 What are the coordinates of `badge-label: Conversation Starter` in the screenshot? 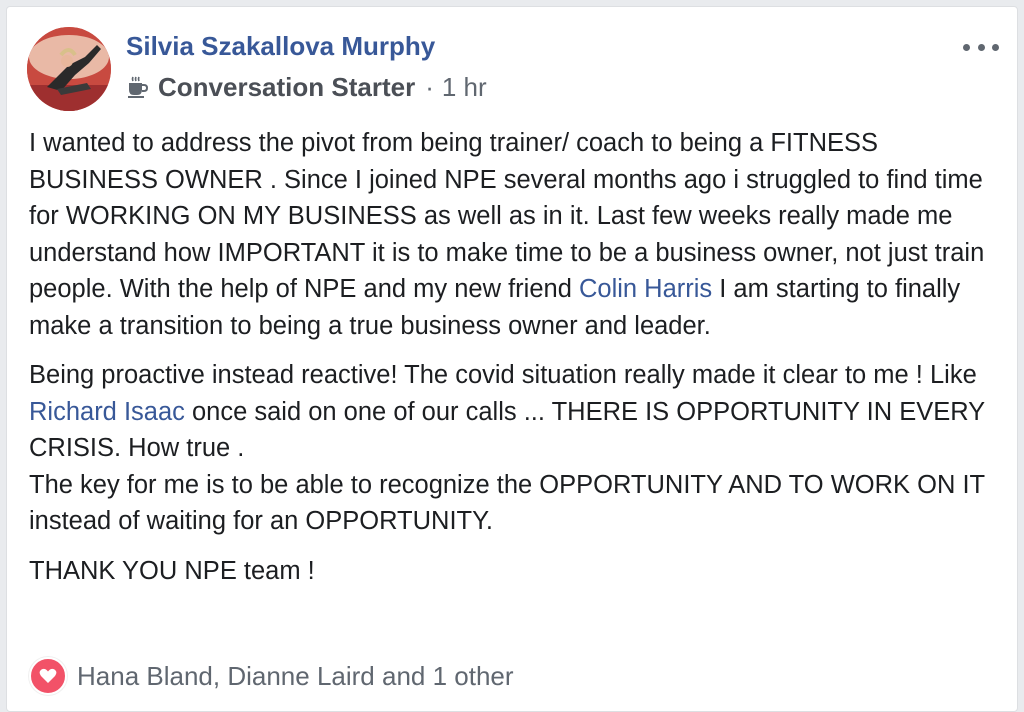 It's located at (286, 87).